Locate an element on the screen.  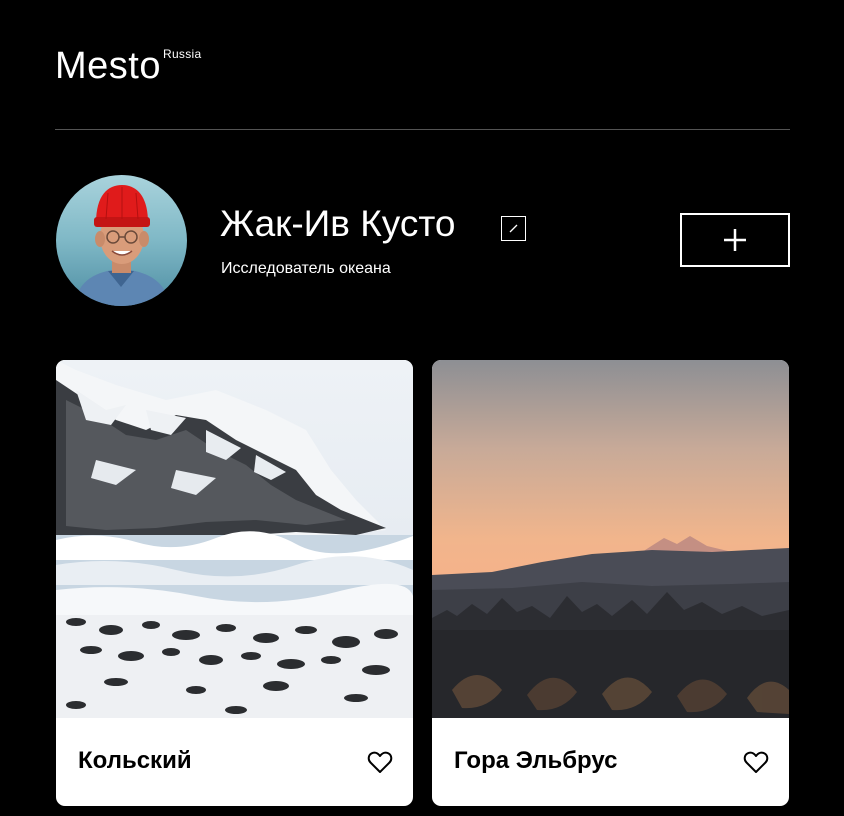
plus-icon is located at coordinates (735, 240).